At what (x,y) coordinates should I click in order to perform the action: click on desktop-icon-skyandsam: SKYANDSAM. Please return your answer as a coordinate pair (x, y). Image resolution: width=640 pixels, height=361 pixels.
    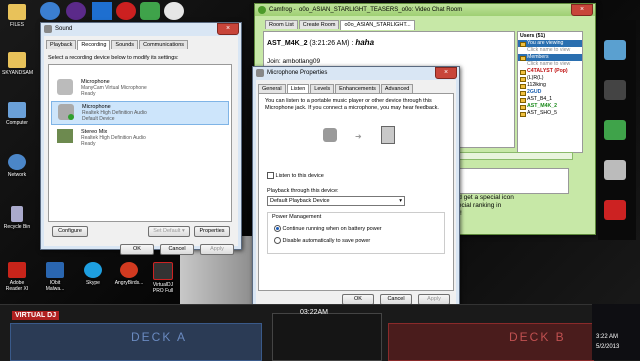
    Looking at the image, I should click on (17, 64).